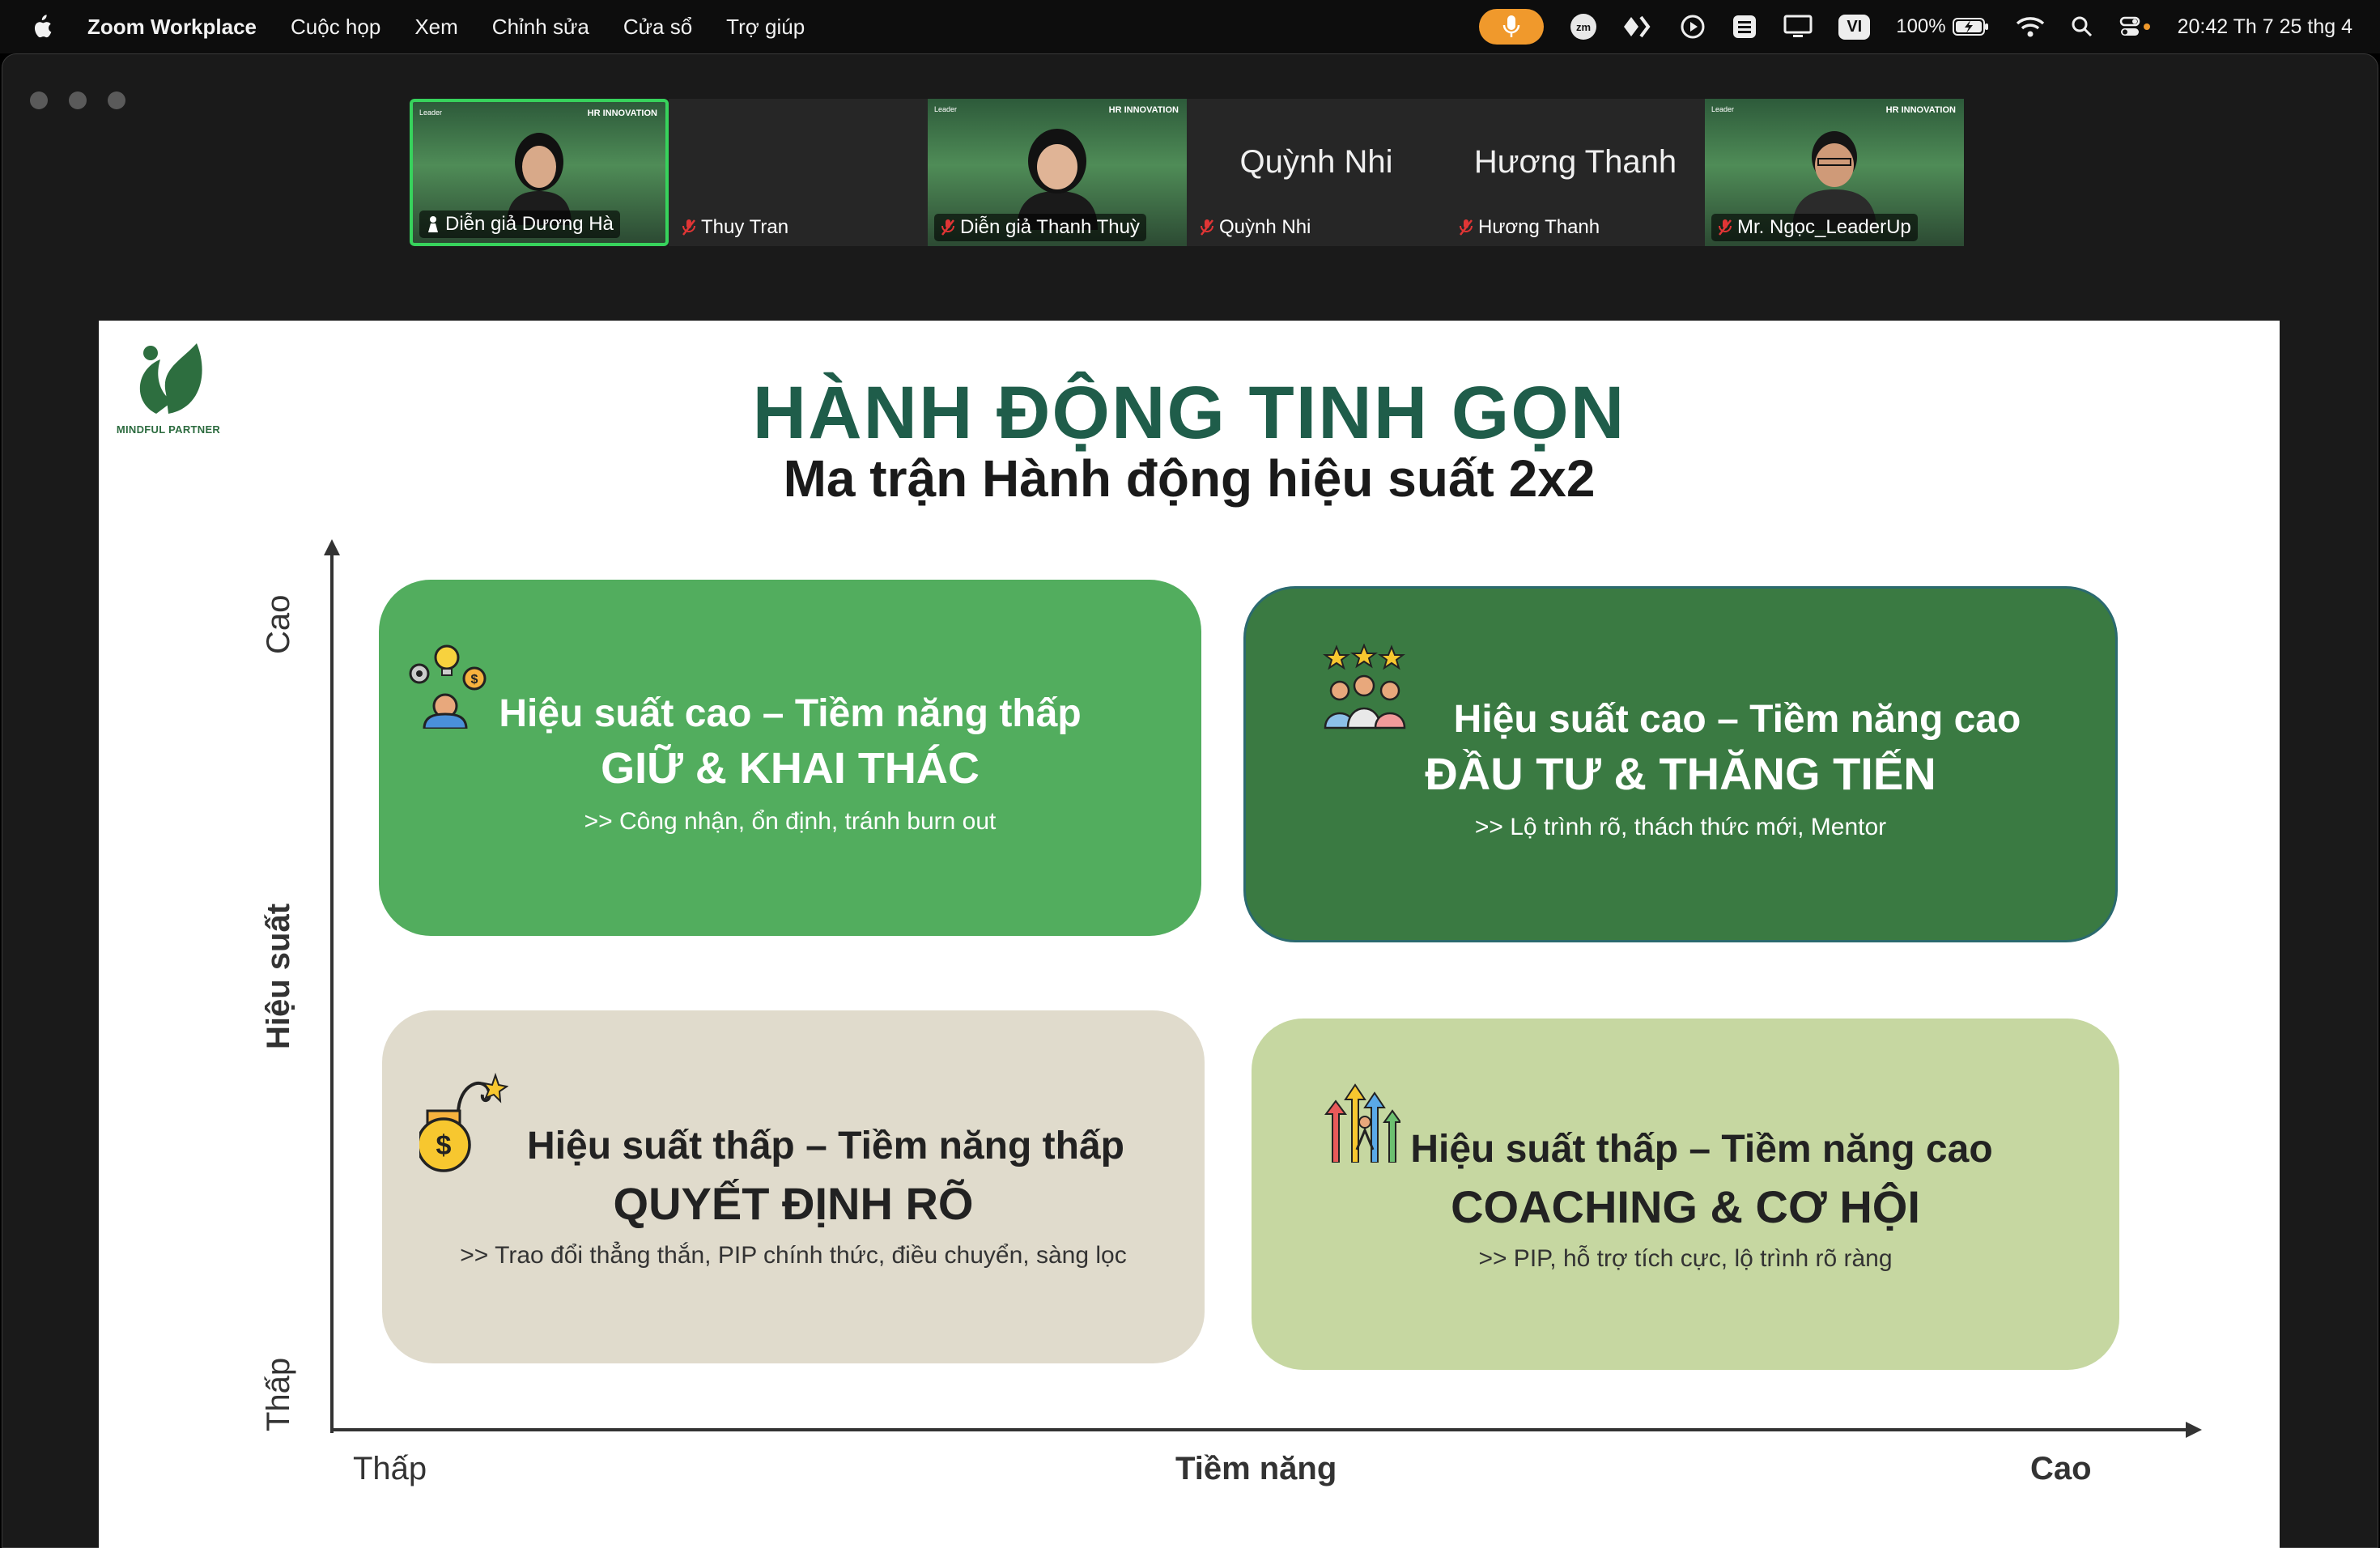  Describe the element at coordinates (278, 624) in the screenshot. I see `y-axis-high-label: Cao` at that location.